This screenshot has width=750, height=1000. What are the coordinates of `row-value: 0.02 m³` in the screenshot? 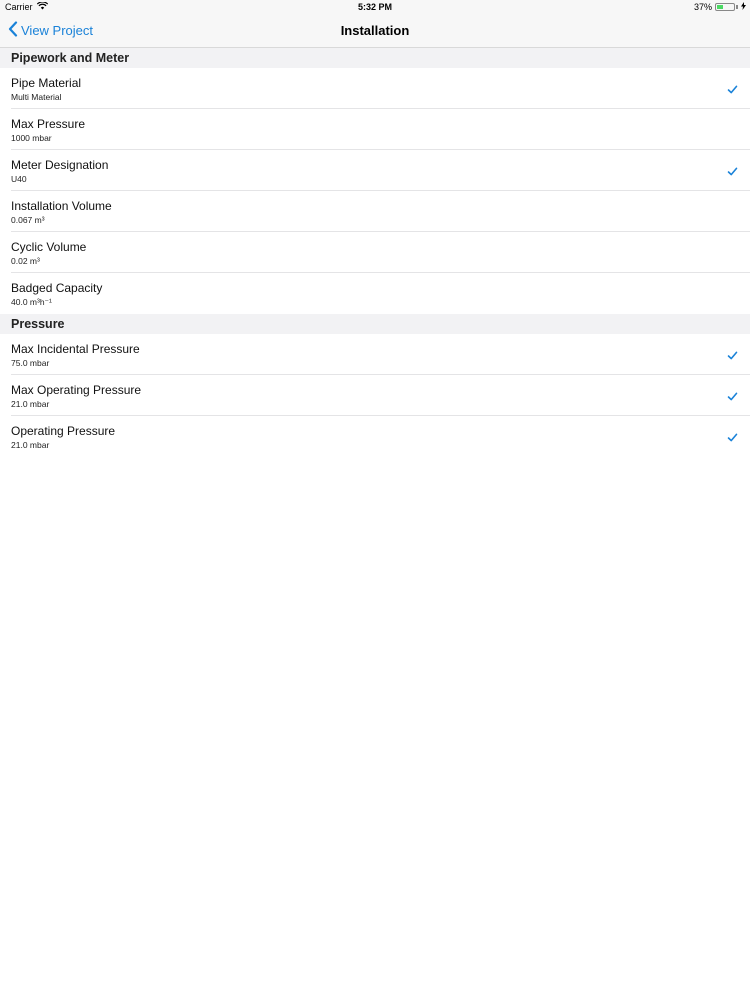 It's located at (25, 261).